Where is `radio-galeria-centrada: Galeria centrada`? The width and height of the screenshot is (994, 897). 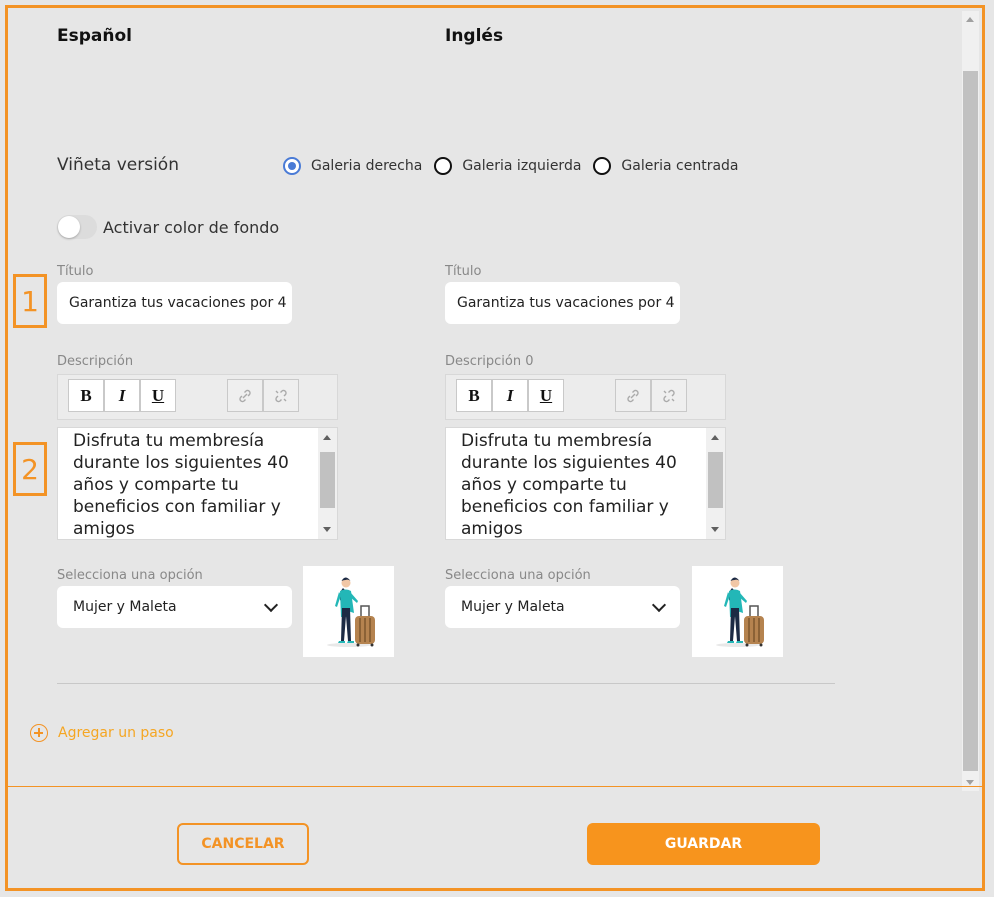
radio-galeria-centrada: Galeria centrada is located at coordinates (666, 166).